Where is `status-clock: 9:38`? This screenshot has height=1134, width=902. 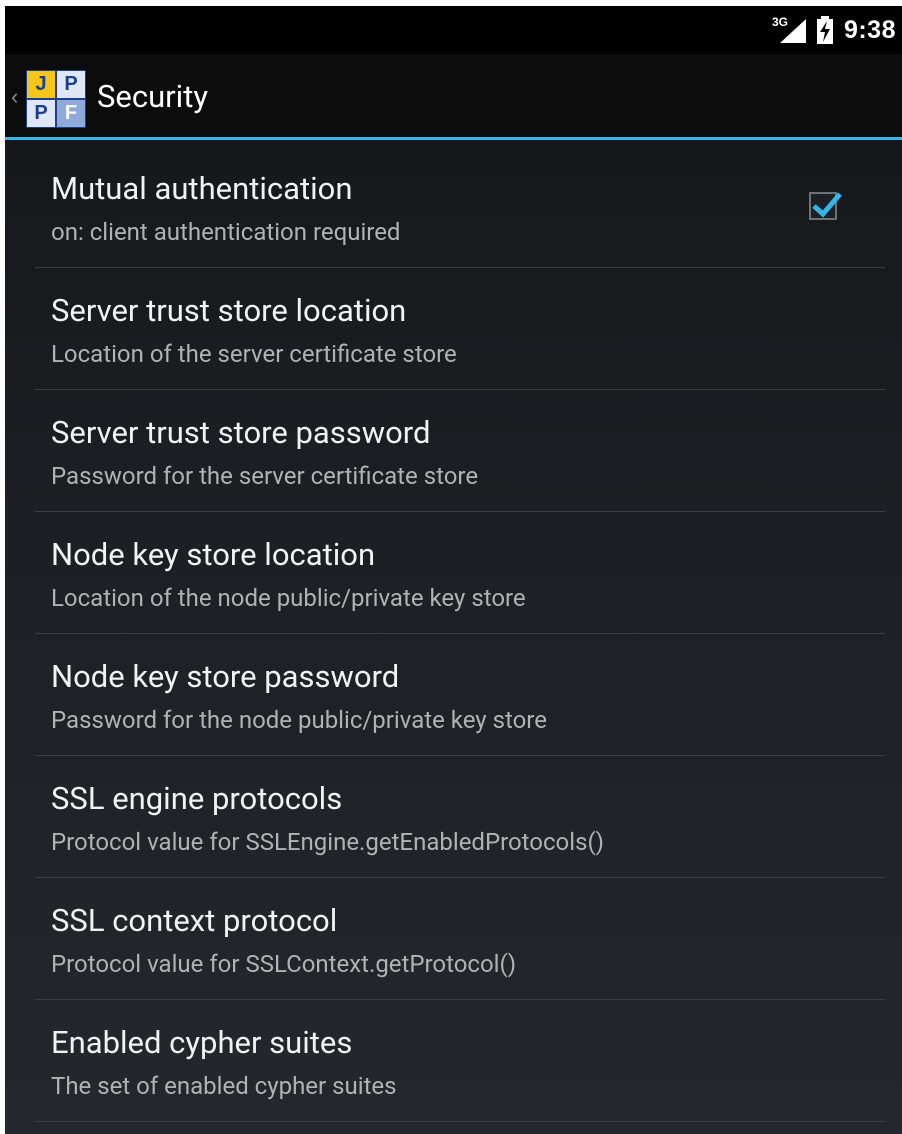
status-clock: 9:38 is located at coordinates (869, 29).